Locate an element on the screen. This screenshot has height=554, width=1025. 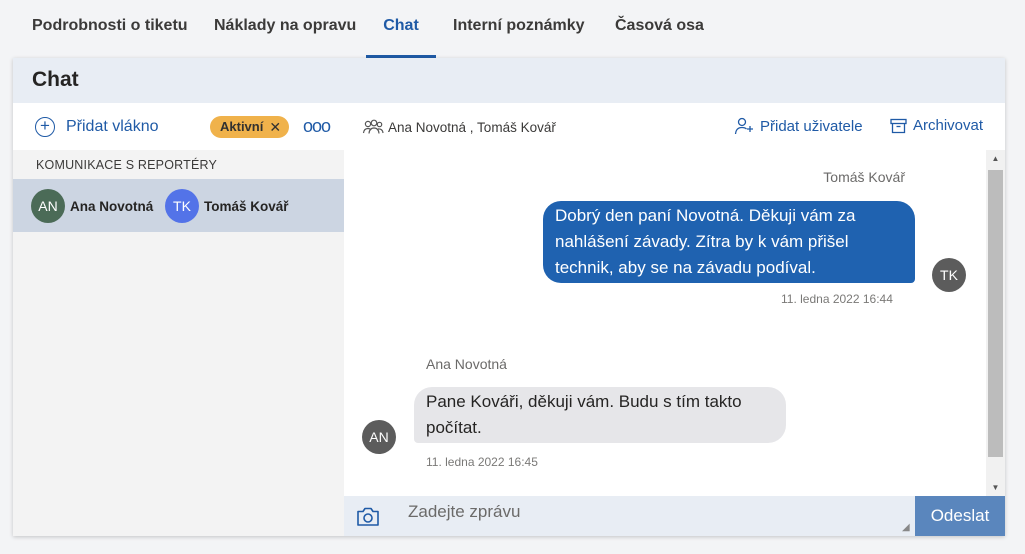
archive-label: Archivovat is located at coordinates (948, 125).